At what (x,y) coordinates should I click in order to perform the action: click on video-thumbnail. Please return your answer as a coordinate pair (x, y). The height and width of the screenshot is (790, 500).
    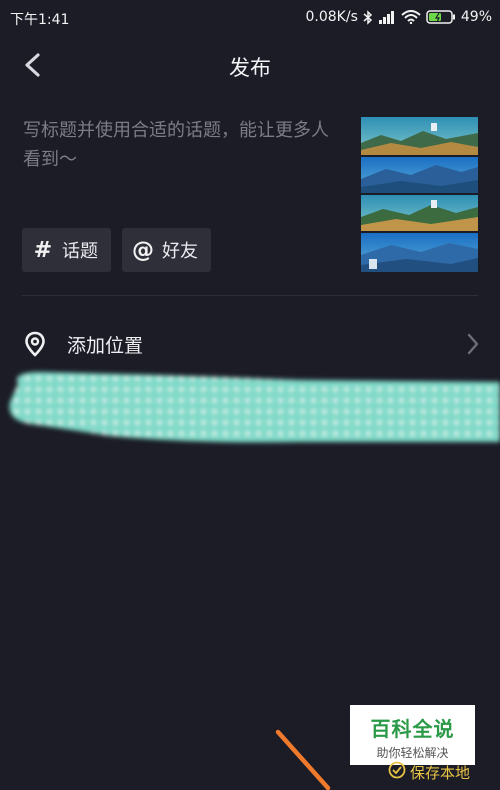
    Looking at the image, I should click on (419, 194).